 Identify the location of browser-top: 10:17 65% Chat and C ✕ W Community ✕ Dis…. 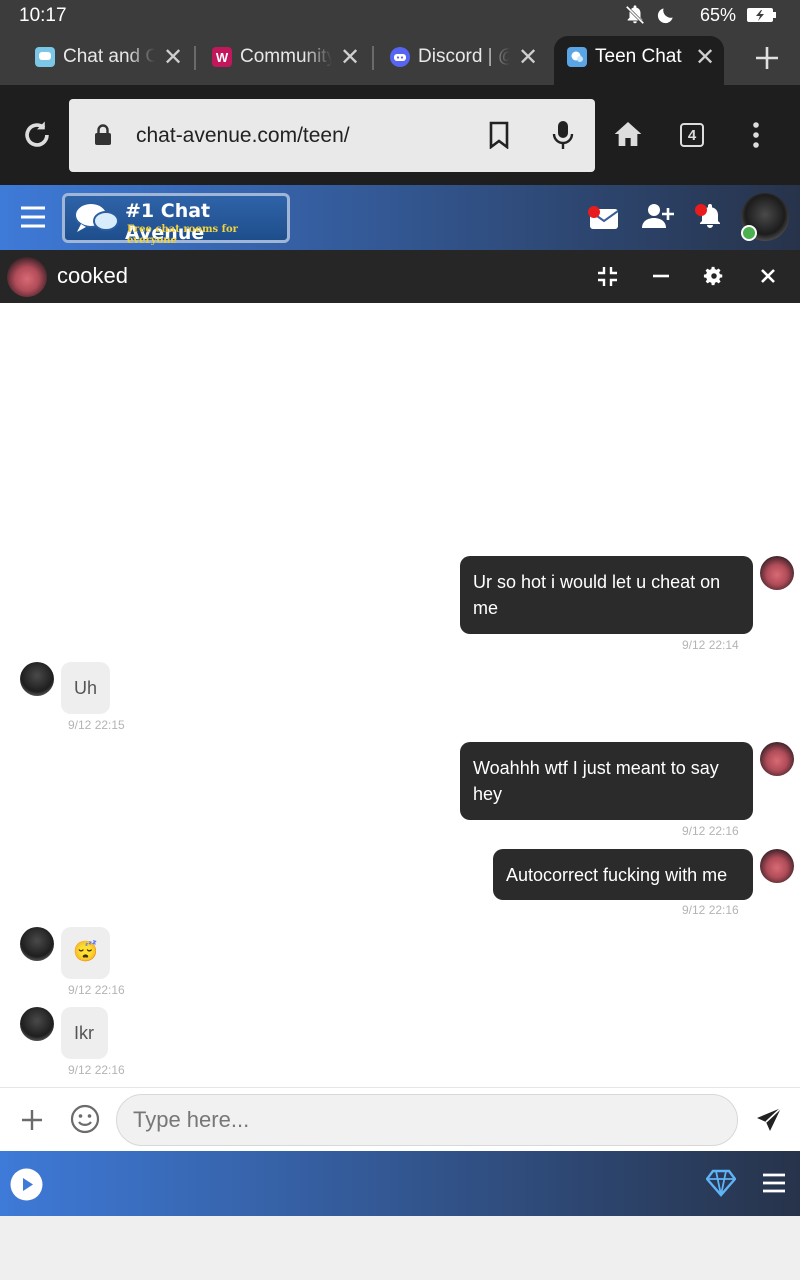
(400, 43).